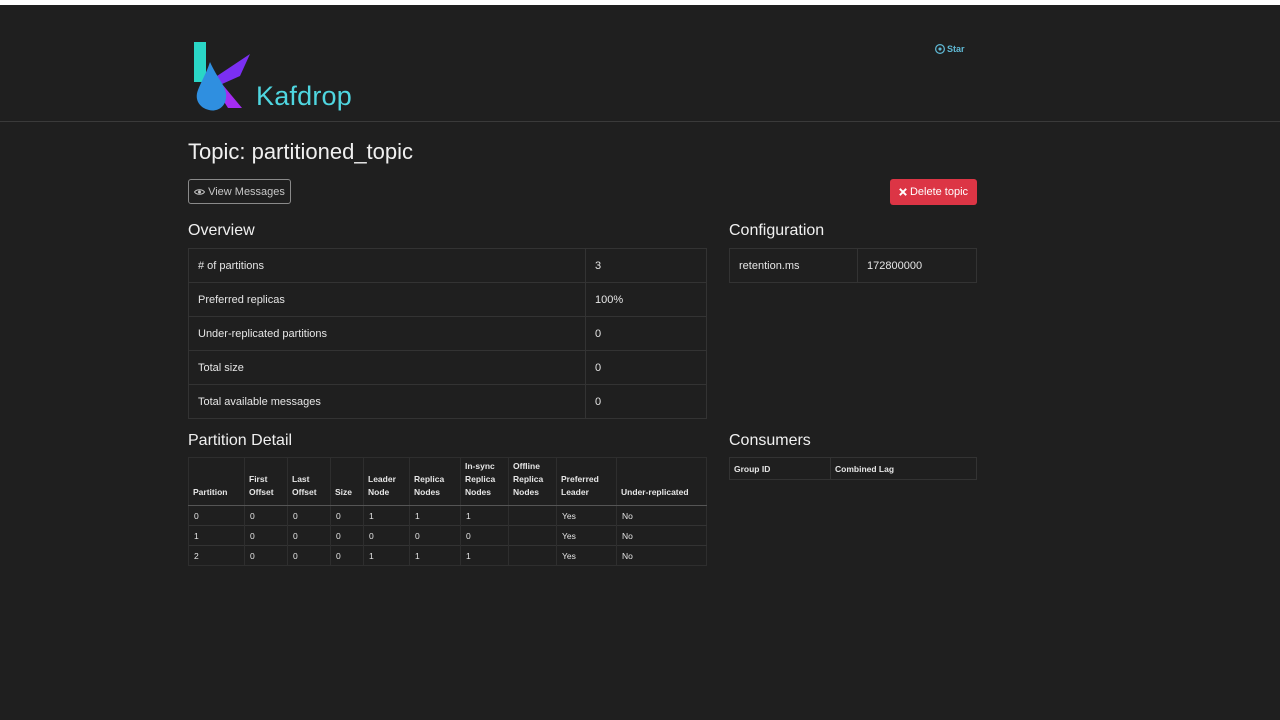 Image resolution: width=1280 pixels, height=720 pixels. I want to click on star-label: Star, so click(956, 49).